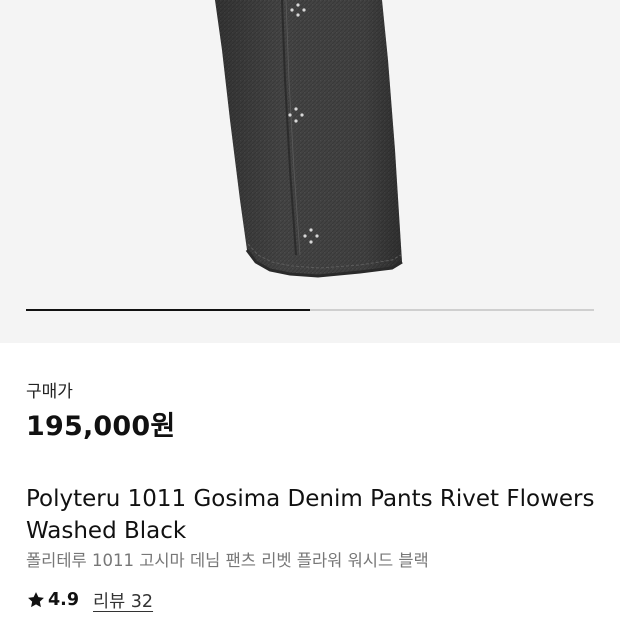 The image size is (620, 620). I want to click on price-value: 195,000원, so click(101, 426).